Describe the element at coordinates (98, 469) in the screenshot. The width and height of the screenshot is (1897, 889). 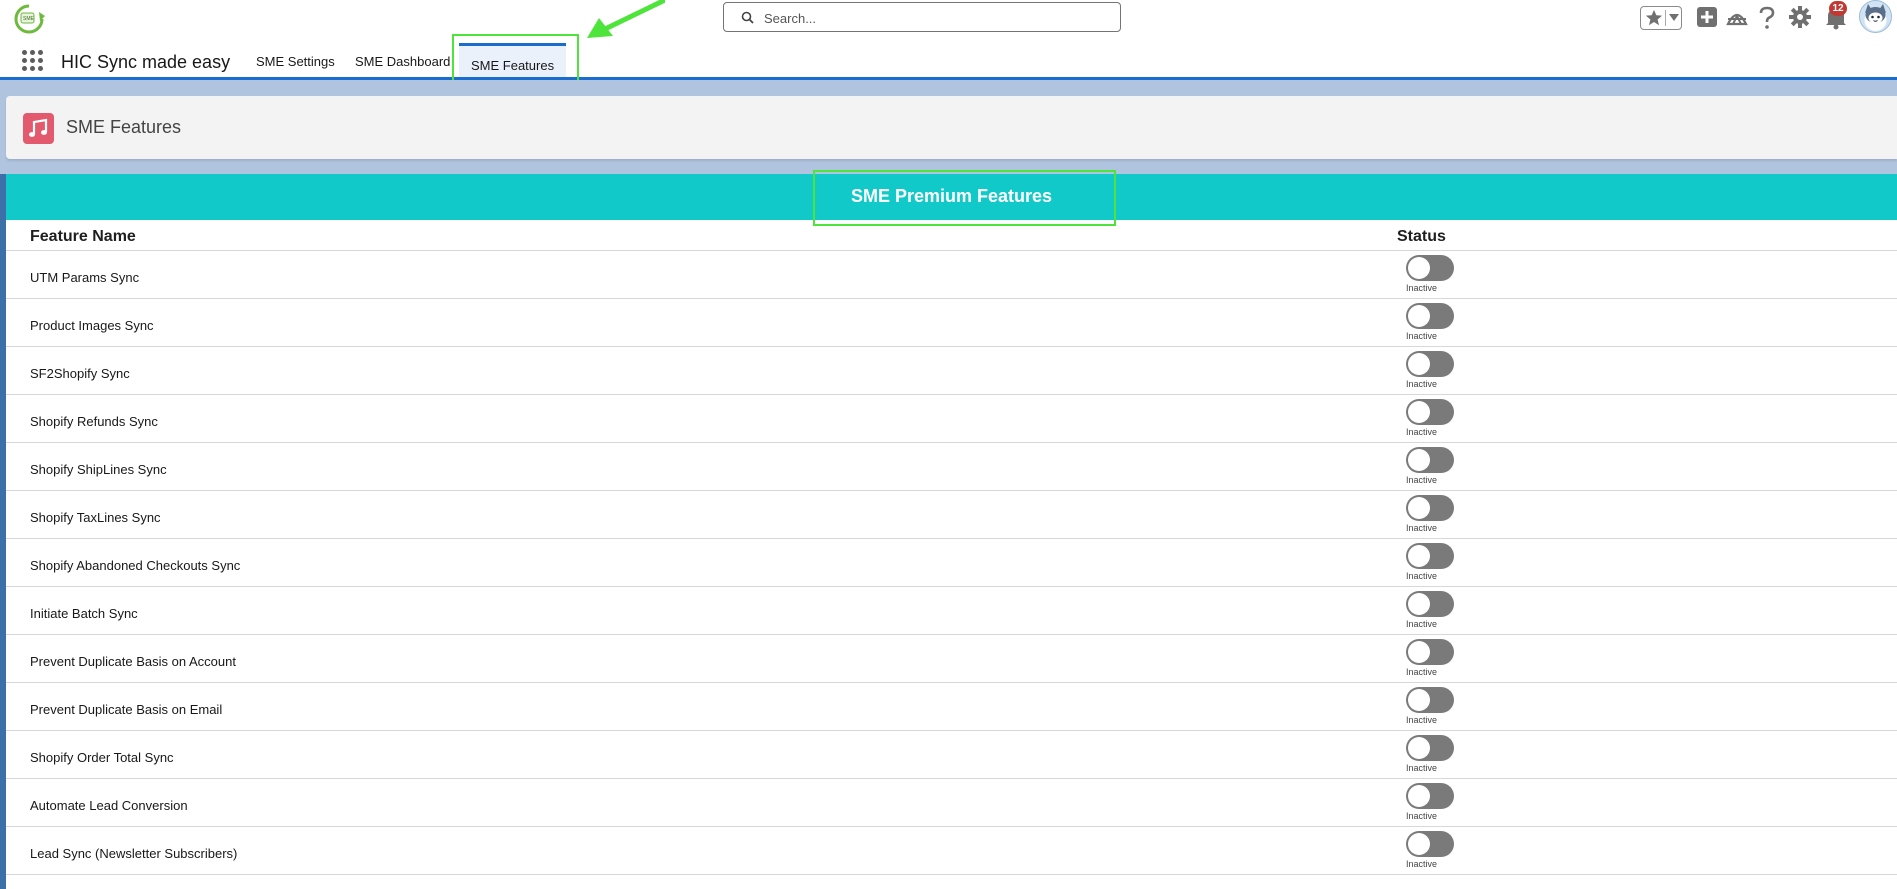
I see `feature-name: Shopify ShipLines Sync` at that location.